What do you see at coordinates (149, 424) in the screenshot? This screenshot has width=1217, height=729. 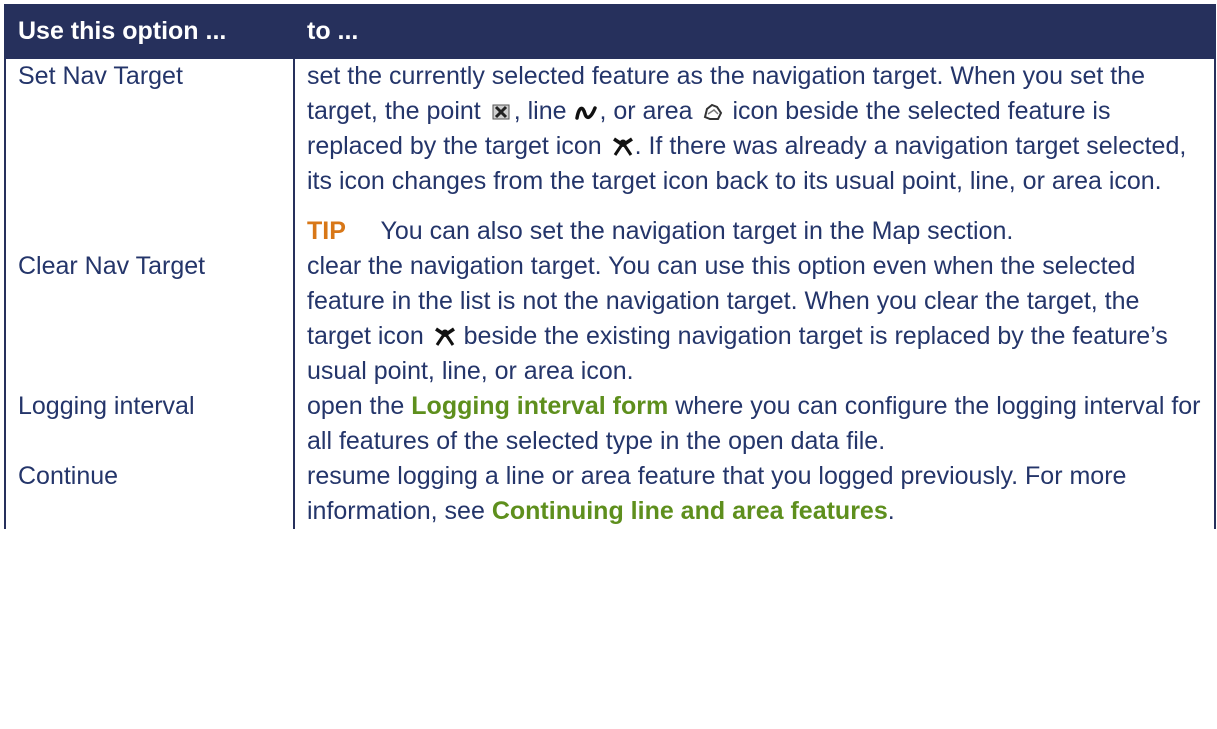 I see `option-name: Logging interval` at bounding box center [149, 424].